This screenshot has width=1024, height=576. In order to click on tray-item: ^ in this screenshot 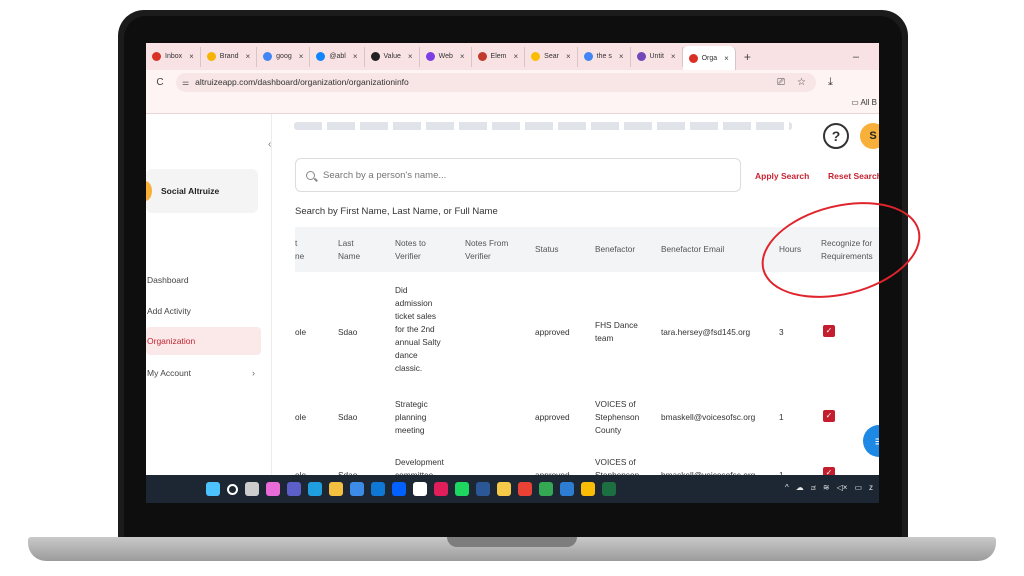, I will do `click(787, 488)`.